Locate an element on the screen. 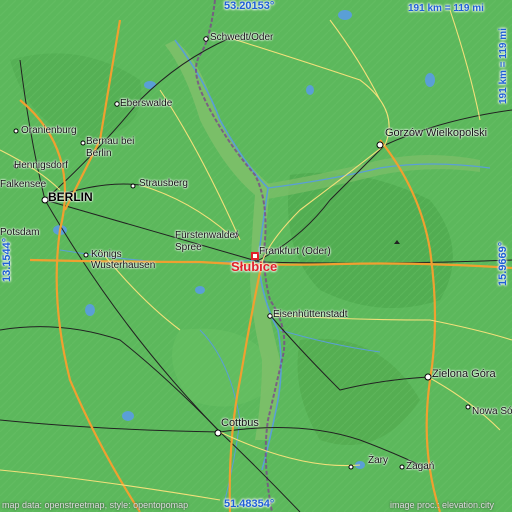 This screenshot has height=512, width=512. place-label-spree: Spree is located at coordinates (188, 247).